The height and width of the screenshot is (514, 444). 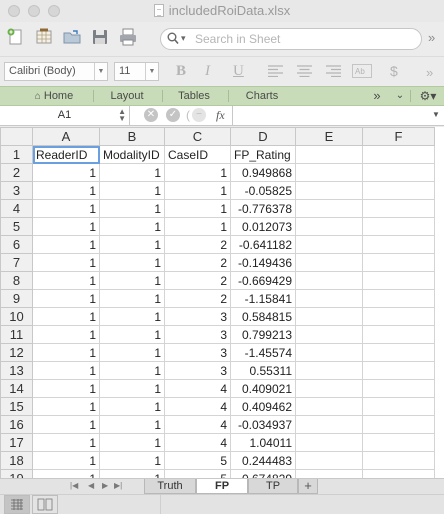 What do you see at coordinates (74, 485) in the screenshot?
I see `first-sheet-icon: |◀` at bounding box center [74, 485].